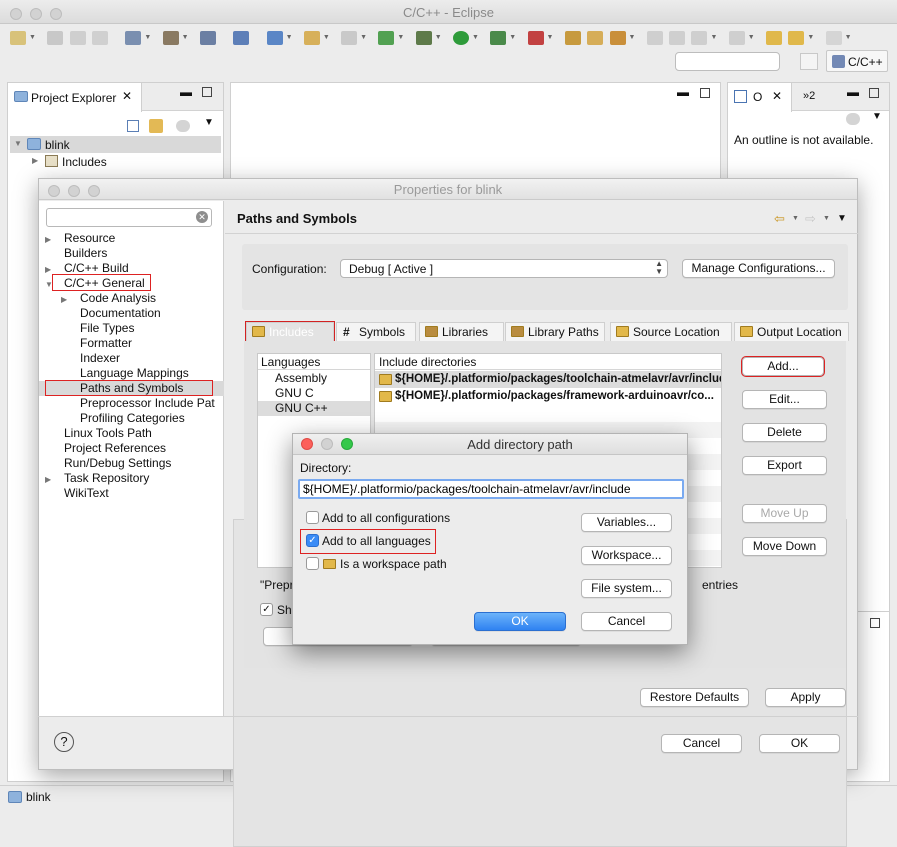  Describe the element at coordinates (312, 563) in the screenshot. I see `workspace-path-checkbox` at that location.